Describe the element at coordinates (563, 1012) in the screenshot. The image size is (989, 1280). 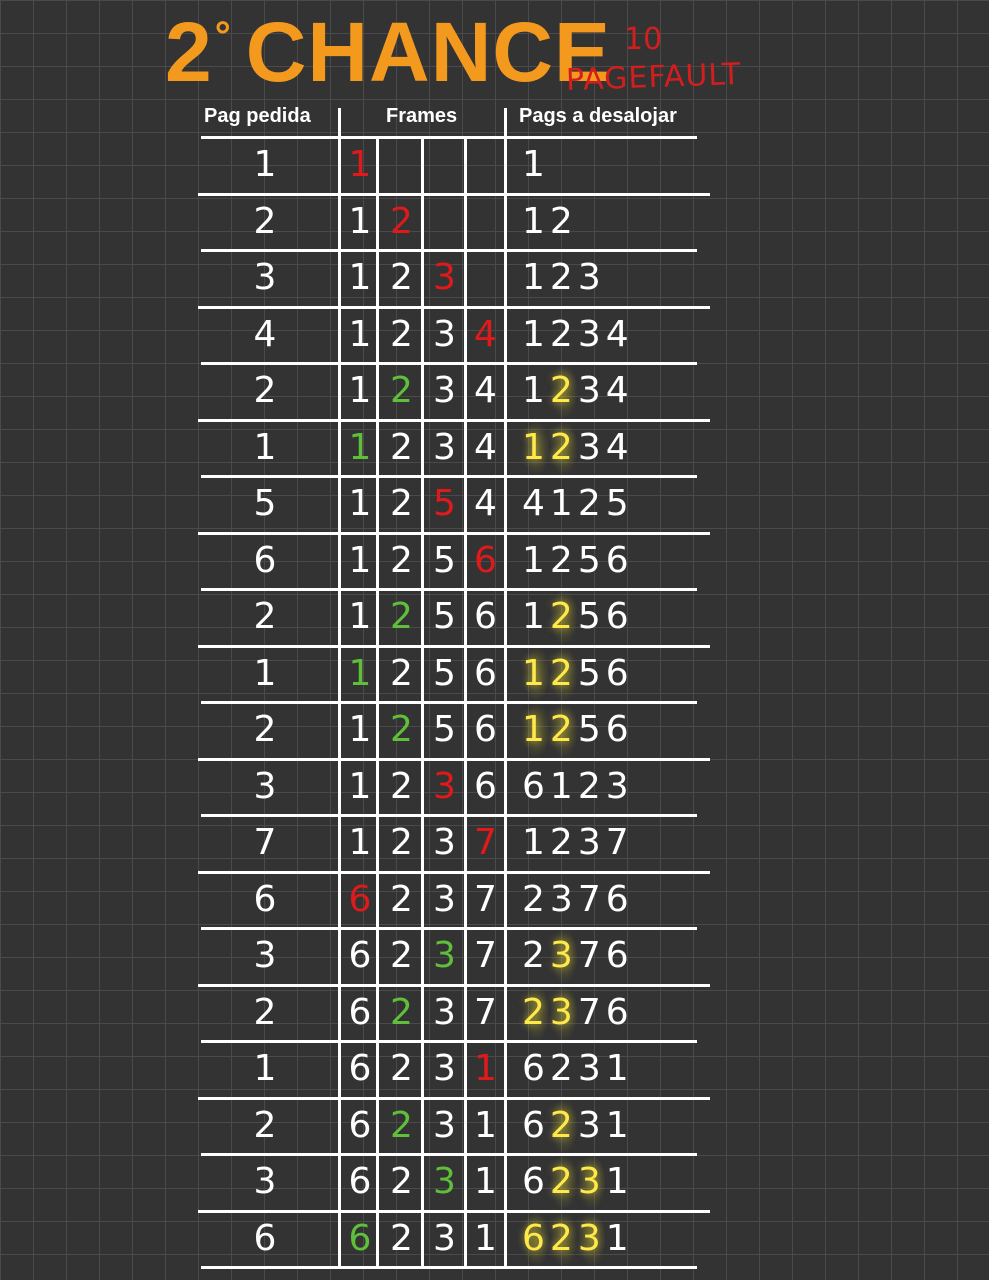
I see `queue-page-second-chance: 3` at that location.